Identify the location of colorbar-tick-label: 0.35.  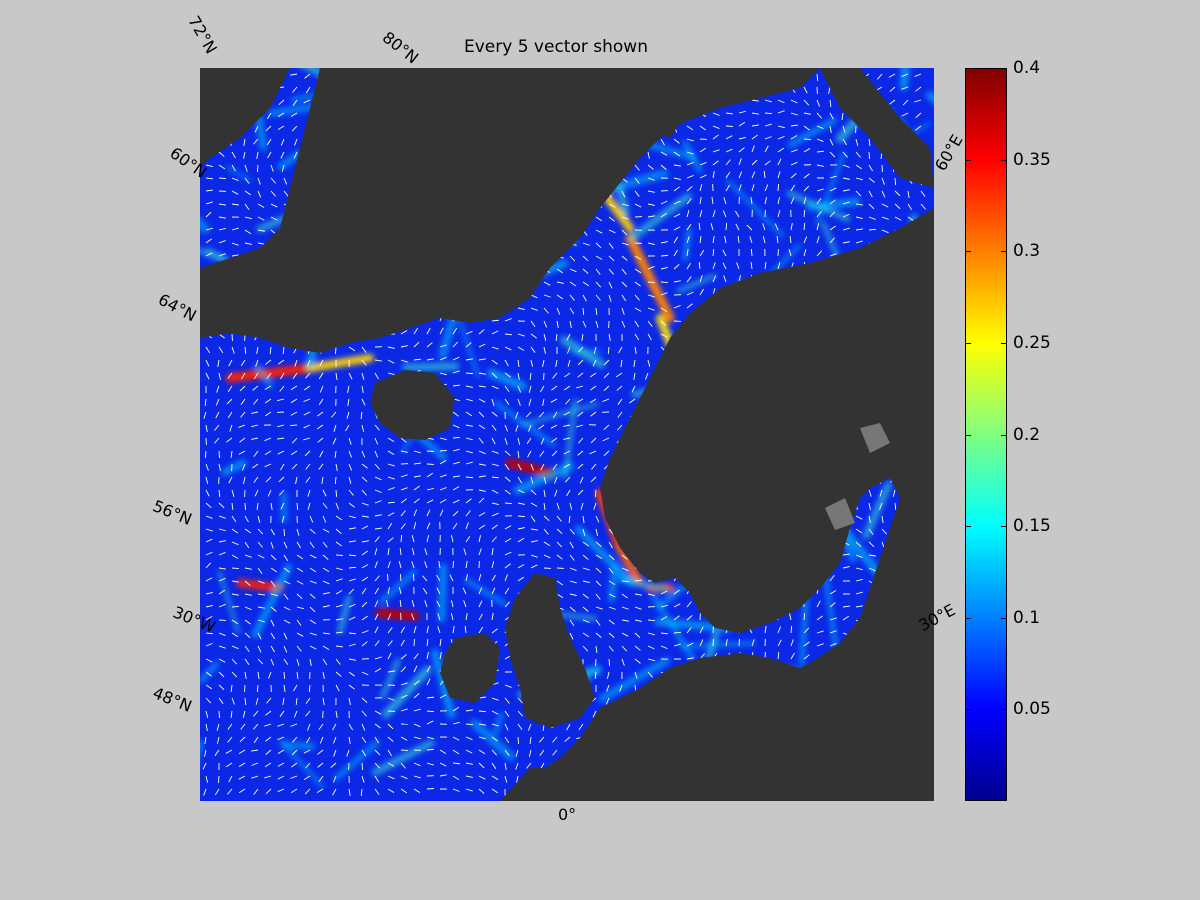
(1032, 159).